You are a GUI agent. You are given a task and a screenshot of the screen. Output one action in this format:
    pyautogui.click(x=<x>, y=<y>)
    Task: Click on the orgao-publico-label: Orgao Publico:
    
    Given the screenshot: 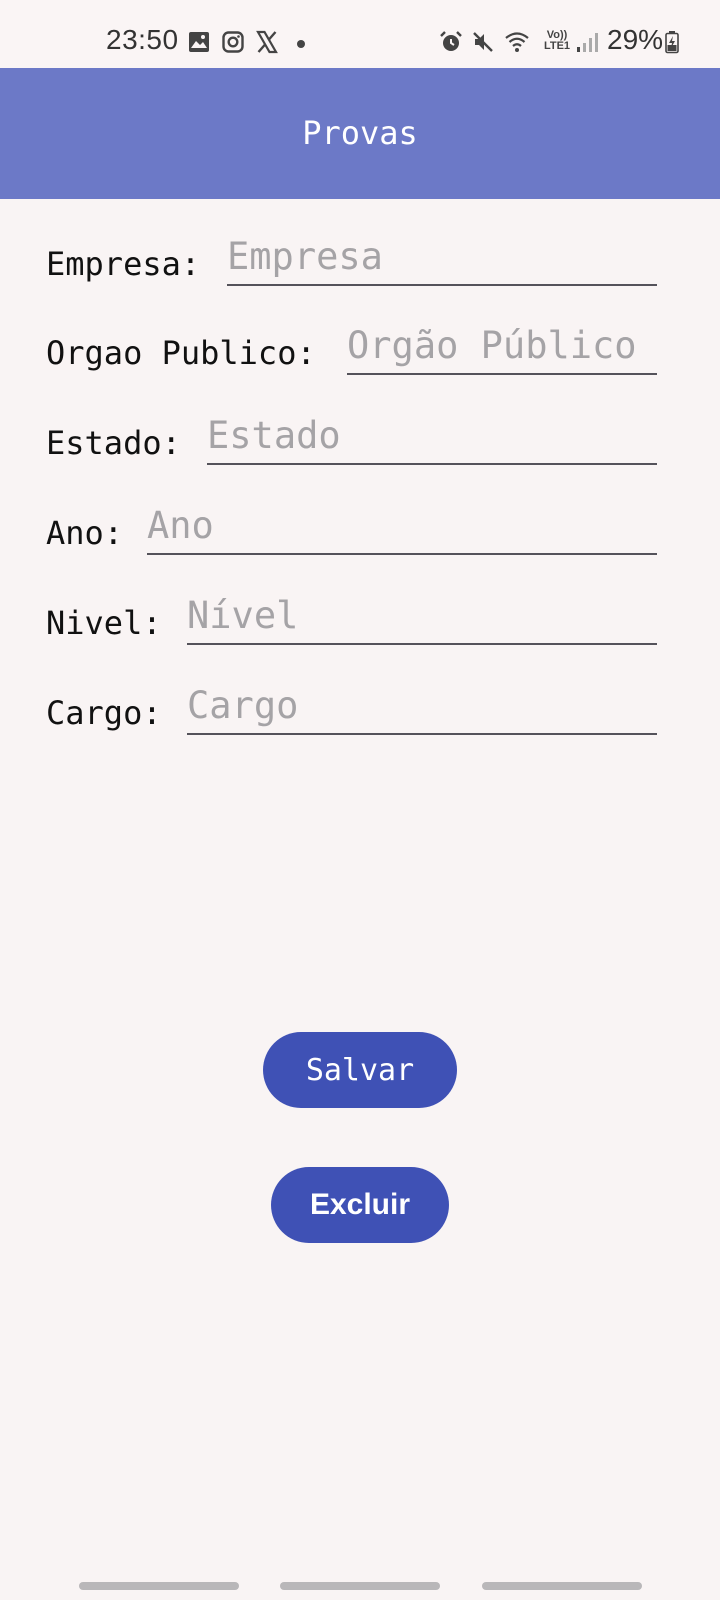 What is the action you would take?
    pyautogui.click(x=181, y=353)
    